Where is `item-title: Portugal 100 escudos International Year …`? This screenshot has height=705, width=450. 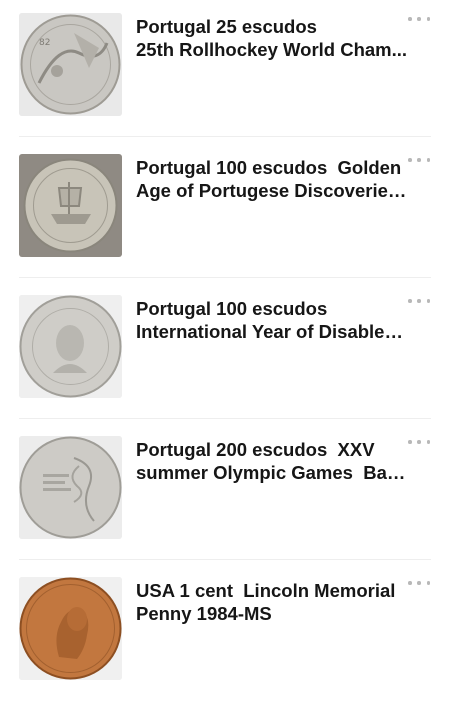 item-title: Portugal 100 escudos International Year … is located at coordinates (272, 320).